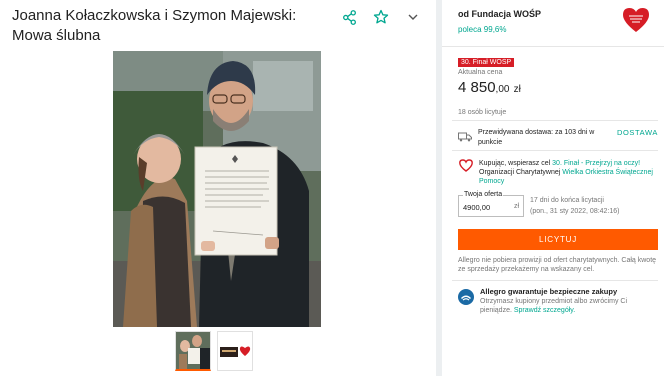 The image size is (664, 376). Describe the element at coordinates (544, 310) in the screenshot. I see `guarantee-details-link: Sprawdź szczegóły.` at that location.